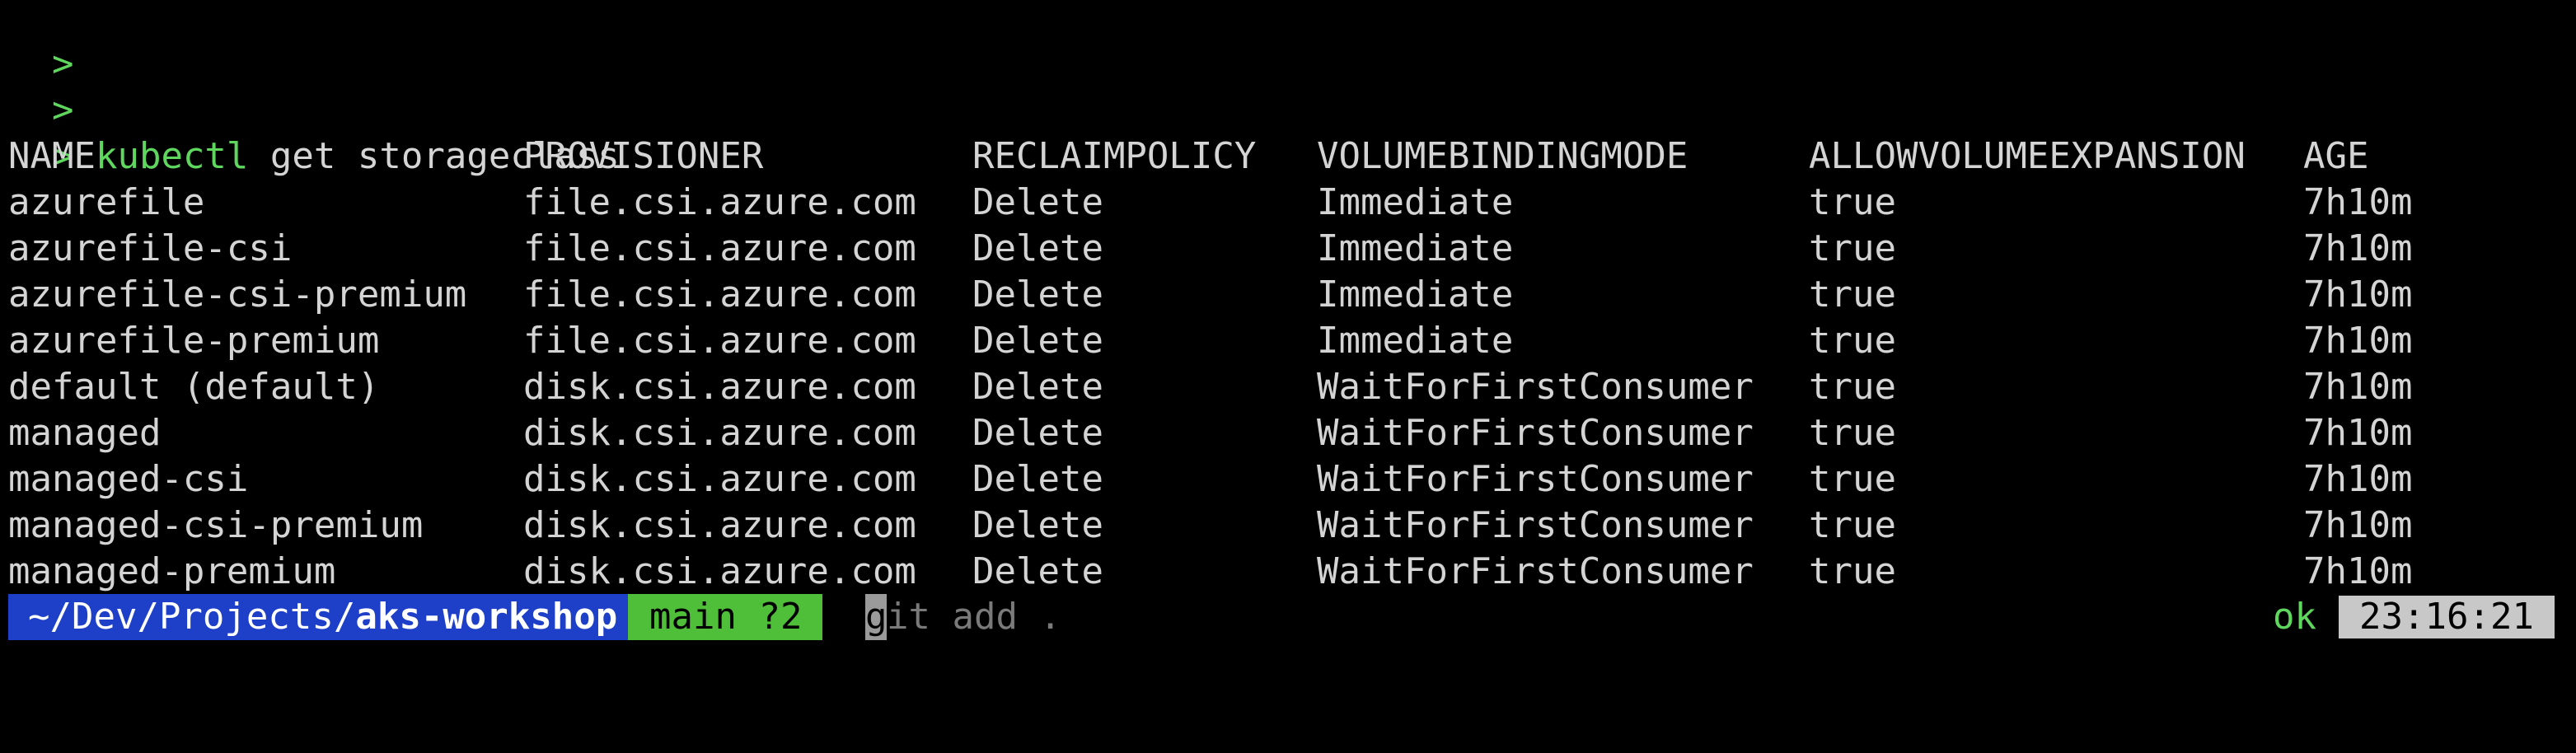 Image resolution: width=2576 pixels, height=753 pixels. Describe the element at coordinates (52, 156) in the screenshot. I see `column-header-name: NAME` at that location.